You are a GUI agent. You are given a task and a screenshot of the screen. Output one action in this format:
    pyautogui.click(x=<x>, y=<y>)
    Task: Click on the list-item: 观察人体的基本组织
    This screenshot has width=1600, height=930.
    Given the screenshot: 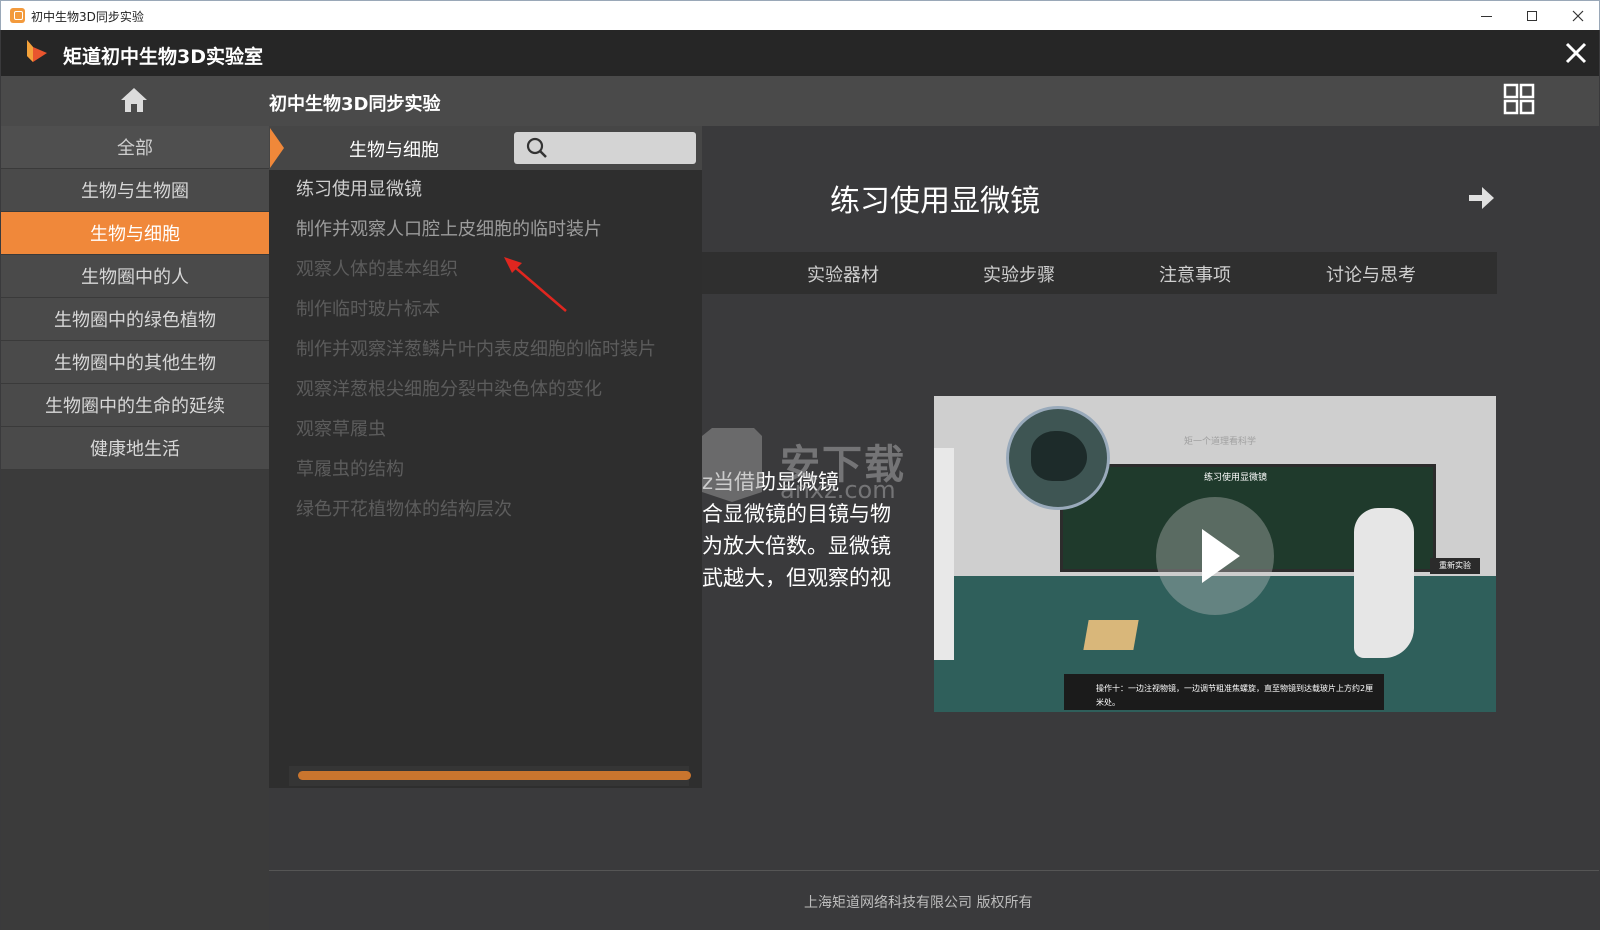 What is the action you would take?
    pyautogui.click(x=499, y=270)
    